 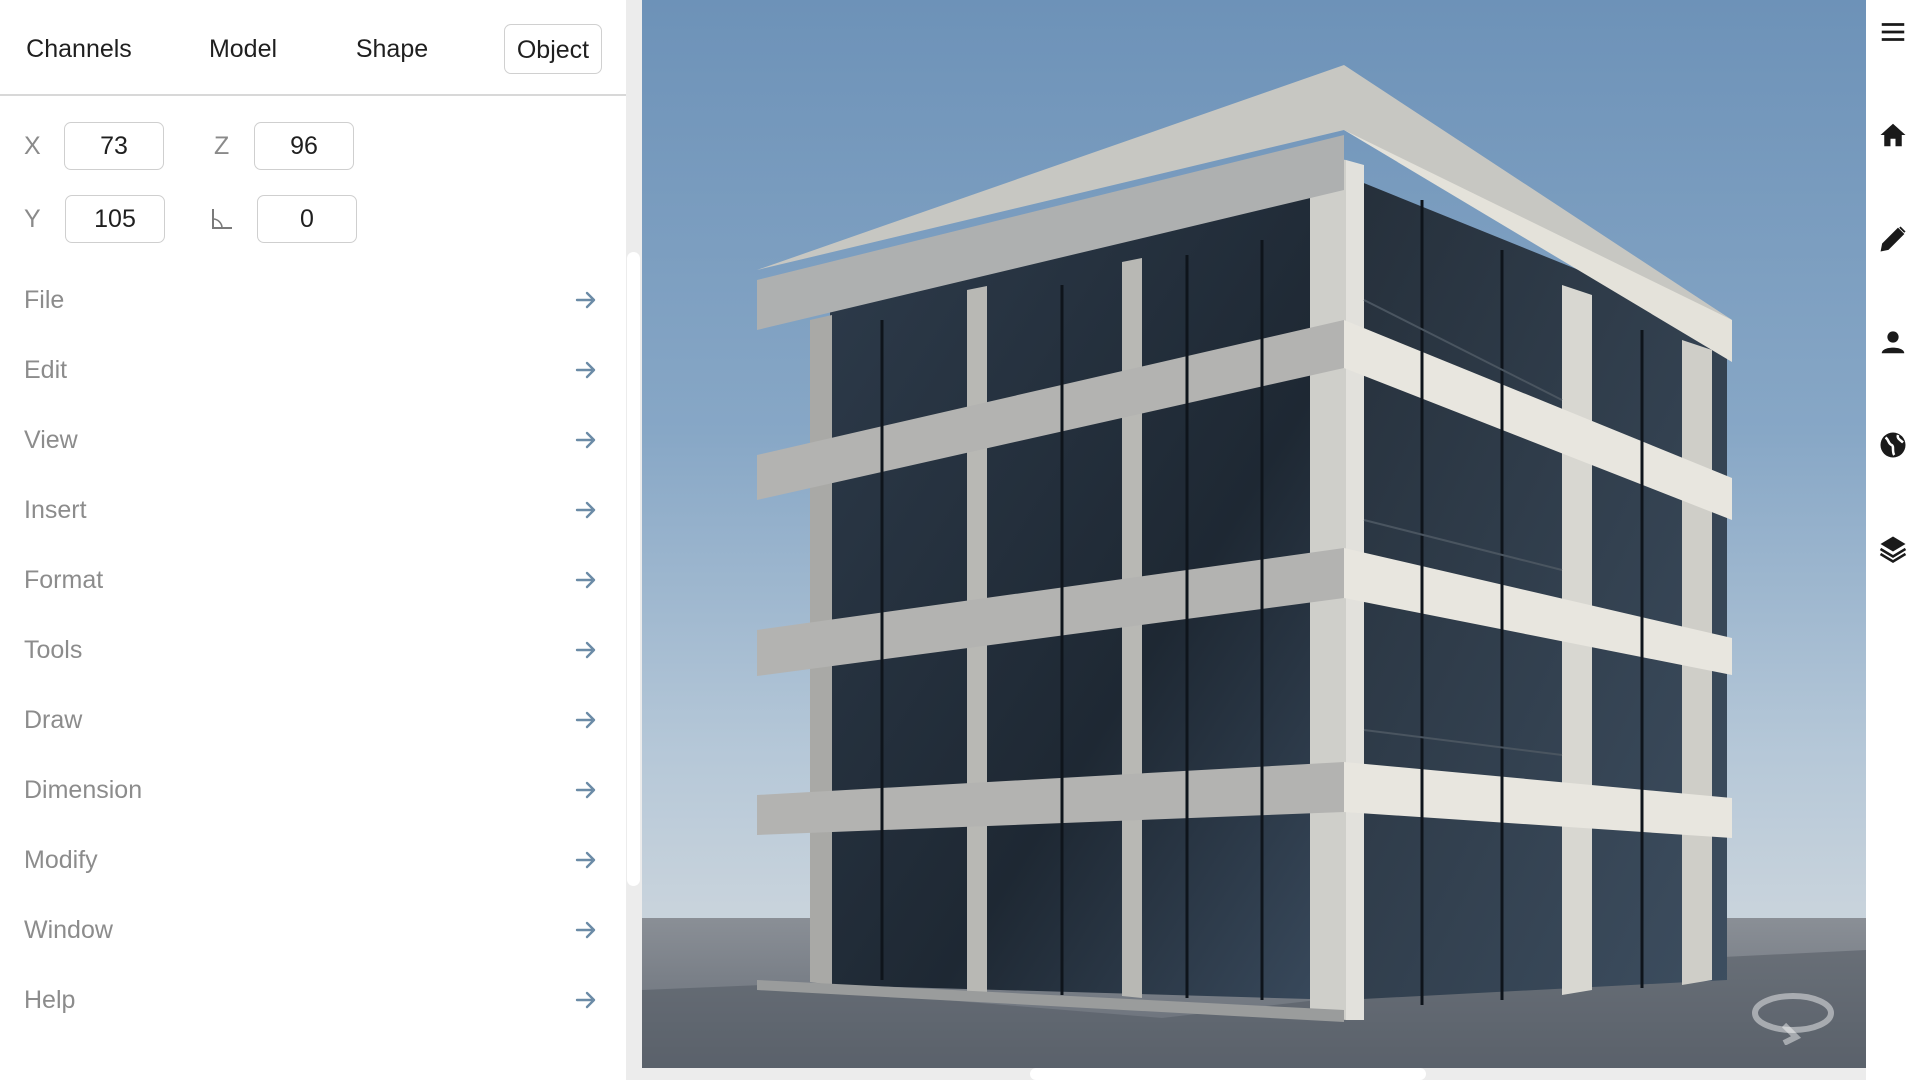 What do you see at coordinates (313, 650) in the screenshot?
I see `menu-item-tools: Tools` at bounding box center [313, 650].